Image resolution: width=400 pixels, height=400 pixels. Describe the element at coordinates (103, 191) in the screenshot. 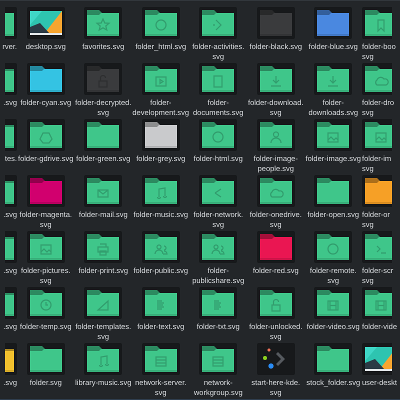

I see `envelope-folder-icon` at that location.